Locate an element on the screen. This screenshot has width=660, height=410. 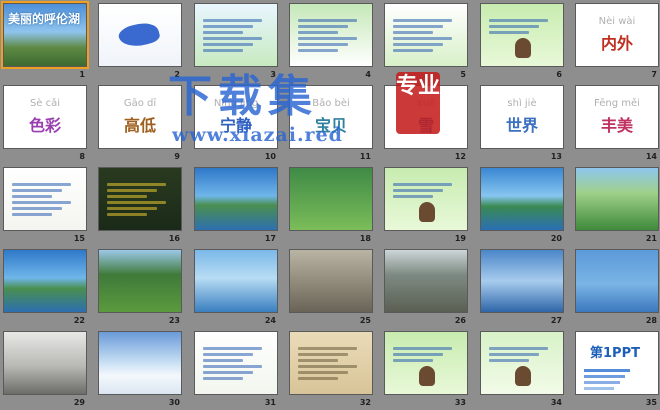
slide-pinyin: Níng jìng is located at coordinates (236, 103).